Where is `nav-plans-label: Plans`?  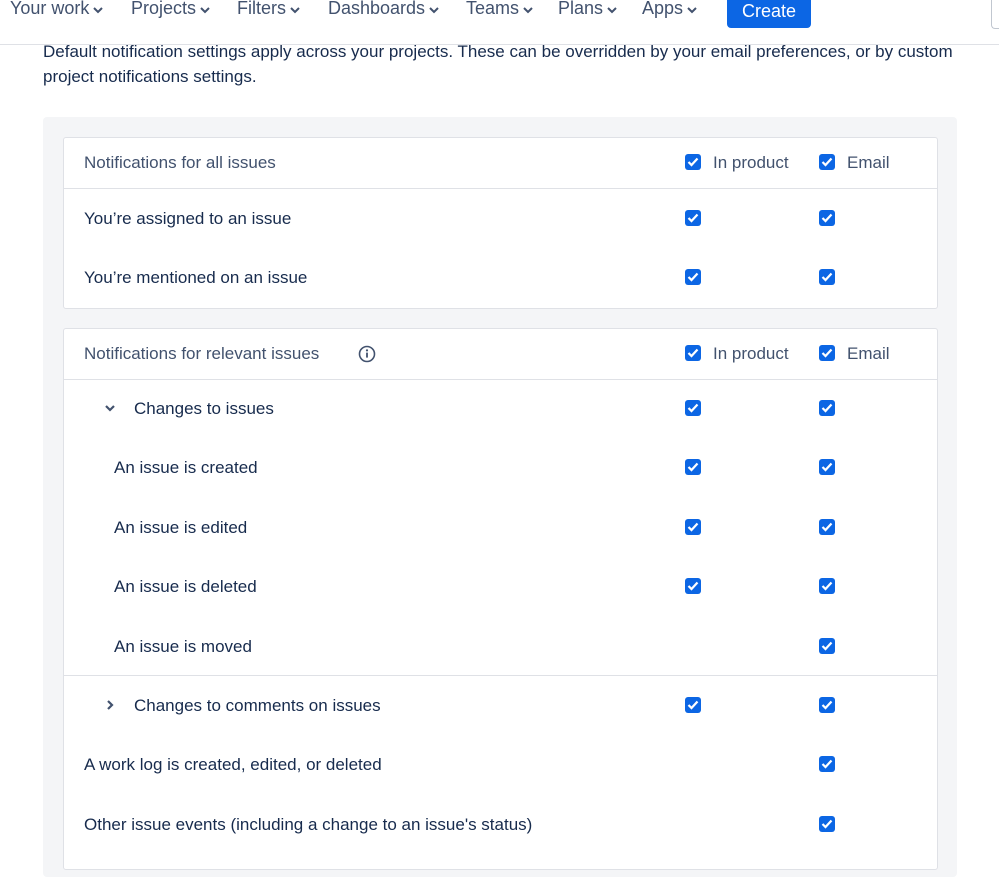
nav-plans-label: Plans is located at coordinates (581, 9).